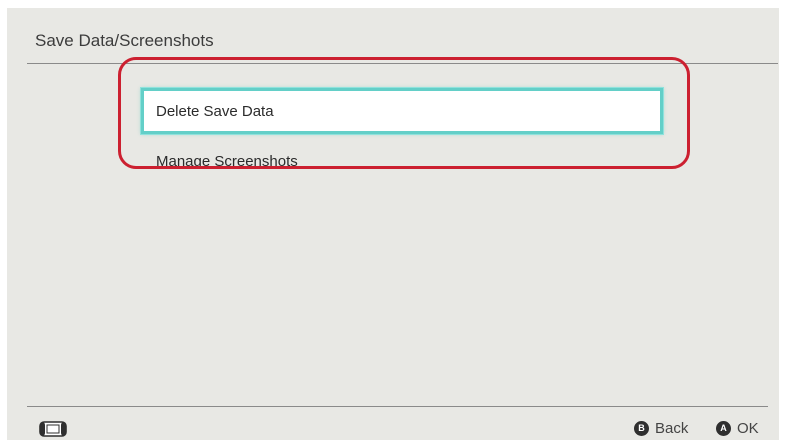 This screenshot has height=447, width=786. Describe the element at coordinates (748, 428) in the screenshot. I see `ok-label: OK` at that location.